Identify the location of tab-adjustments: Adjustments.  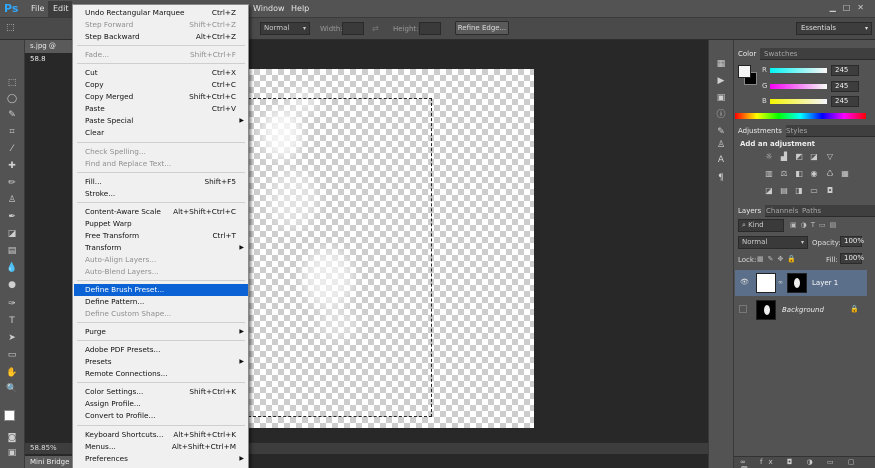
(760, 131).